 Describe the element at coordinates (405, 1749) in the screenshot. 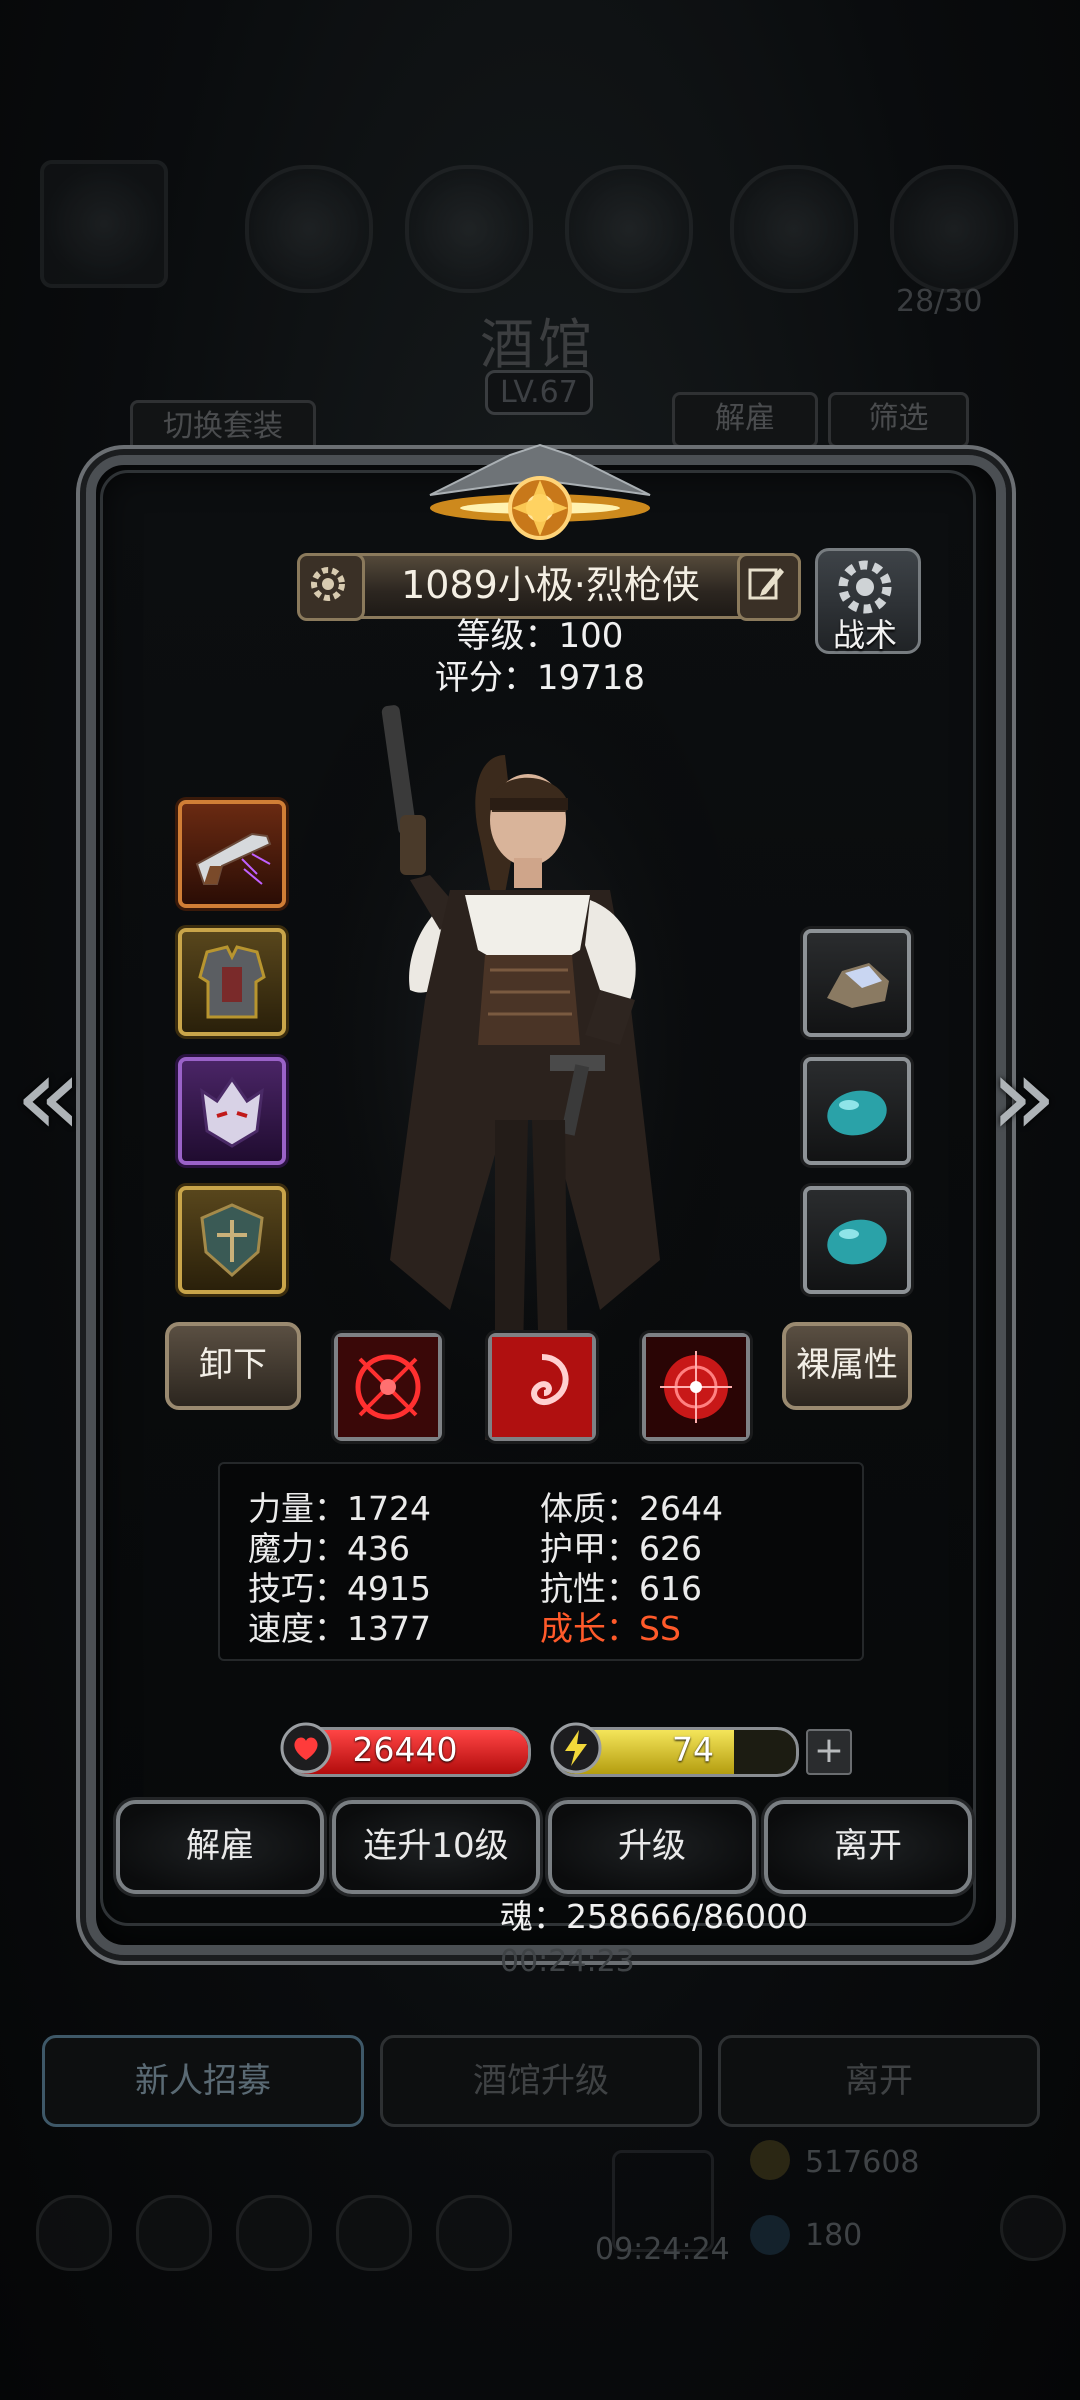

I see `hp-value: 26440` at that location.